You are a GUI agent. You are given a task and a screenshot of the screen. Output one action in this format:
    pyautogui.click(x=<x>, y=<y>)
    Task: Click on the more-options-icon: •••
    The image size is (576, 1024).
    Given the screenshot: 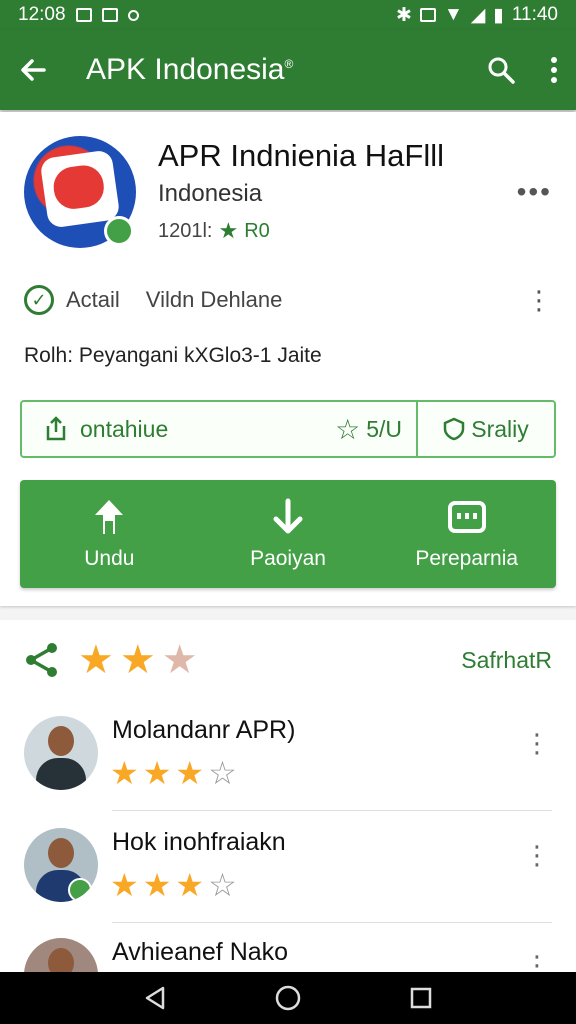 What is the action you would take?
    pyautogui.click(x=534, y=192)
    